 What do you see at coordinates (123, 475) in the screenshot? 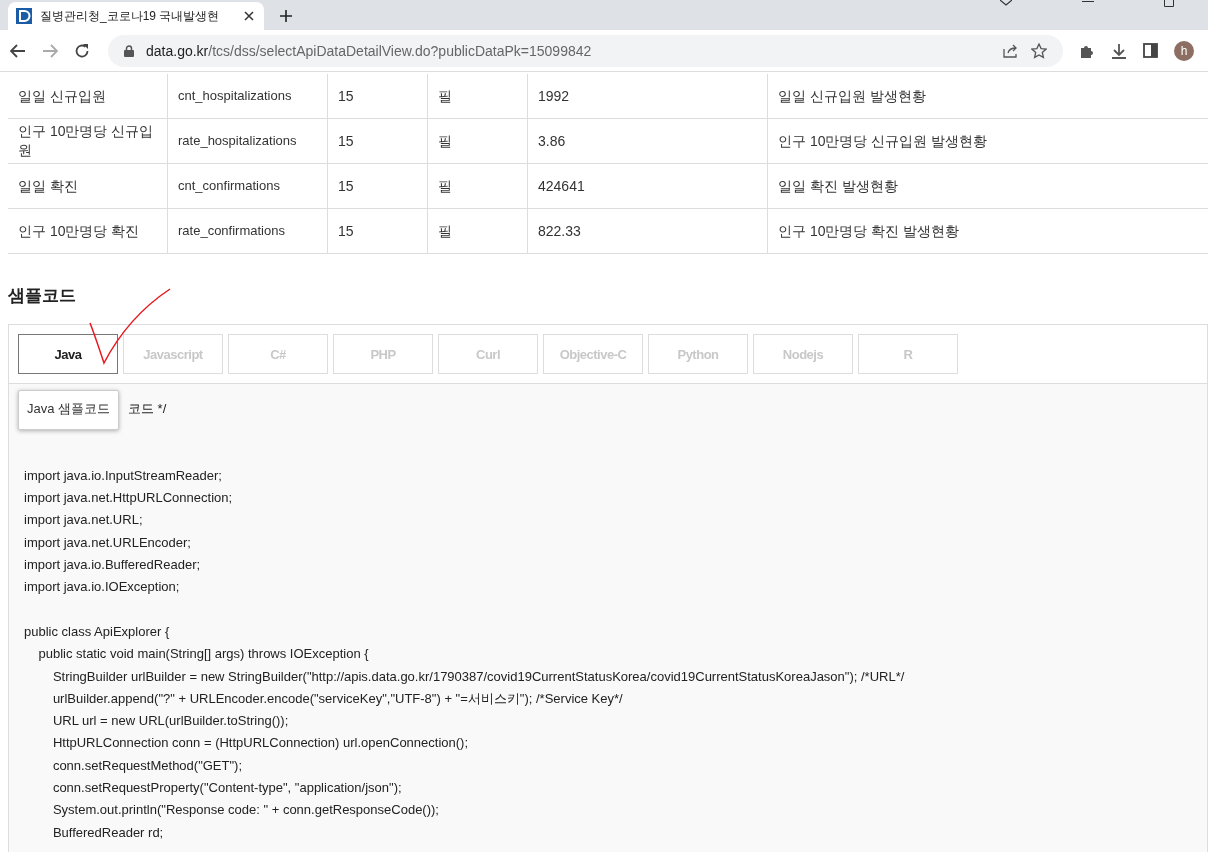
I see `code-line: import java.io.InputStreamReader;` at bounding box center [123, 475].